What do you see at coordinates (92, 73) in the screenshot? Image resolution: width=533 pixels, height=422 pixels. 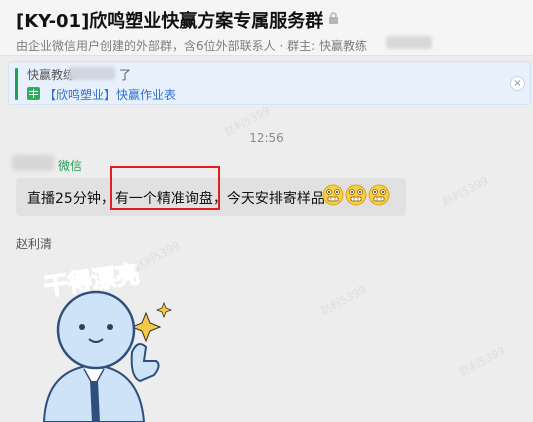 I see `redacted-author-name` at bounding box center [92, 73].